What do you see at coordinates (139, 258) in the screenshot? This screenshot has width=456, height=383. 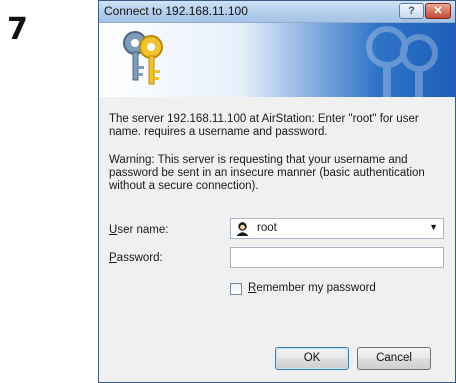 I see `password-label-text: assword:` at bounding box center [139, 258].